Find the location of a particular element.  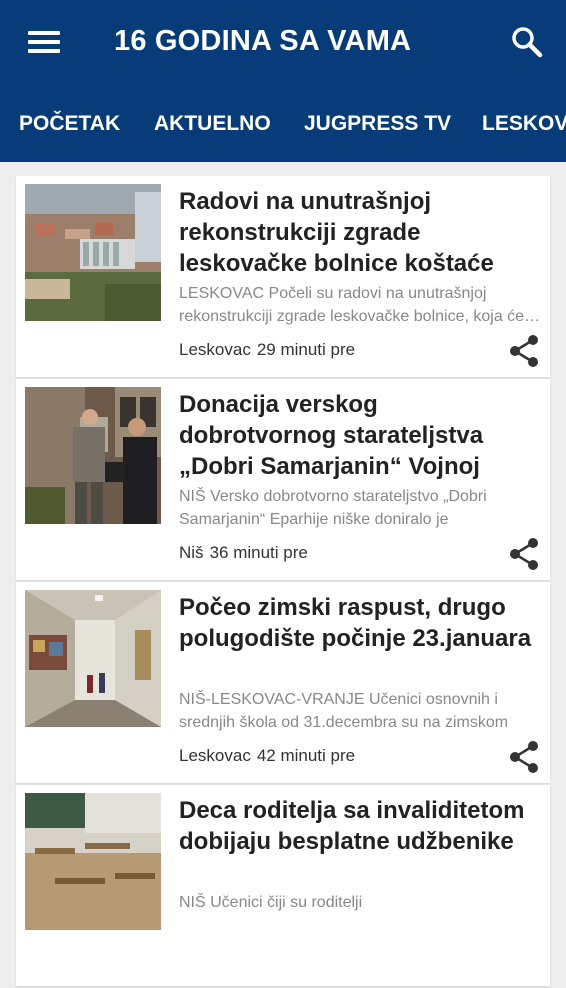

article-time: 36 minuti pre is located at coordinates (258, 552).